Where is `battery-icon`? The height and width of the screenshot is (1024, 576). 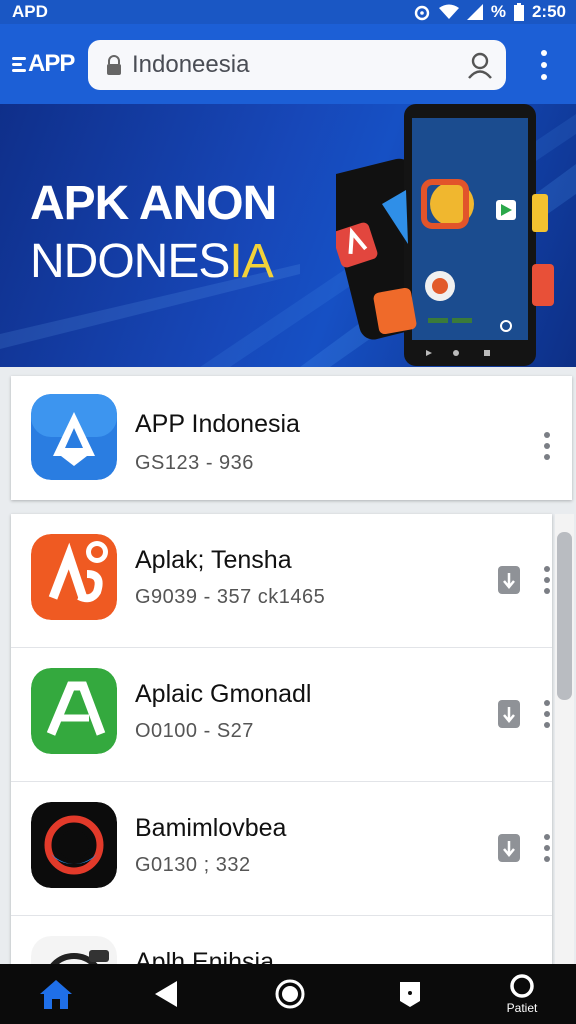 battery-icon is located at coordinates (518, 12).